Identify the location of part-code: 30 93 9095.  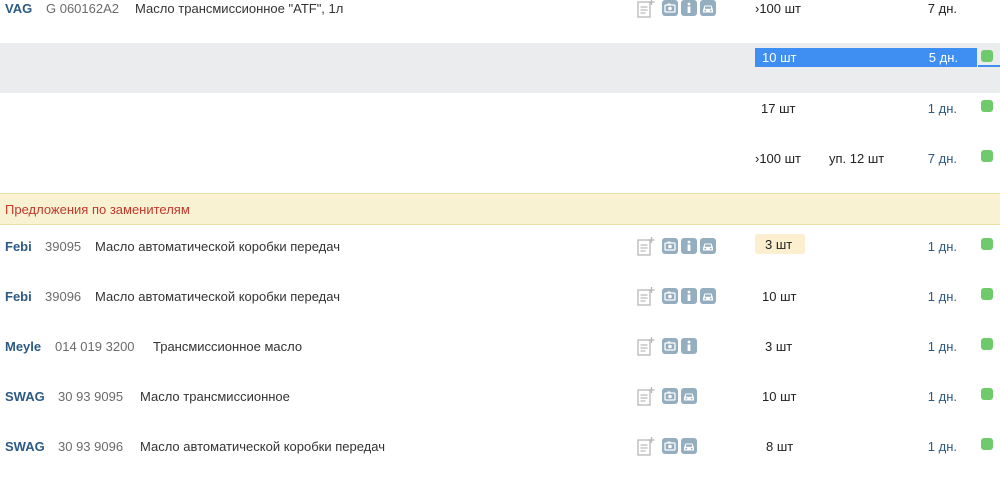
(90, 396).